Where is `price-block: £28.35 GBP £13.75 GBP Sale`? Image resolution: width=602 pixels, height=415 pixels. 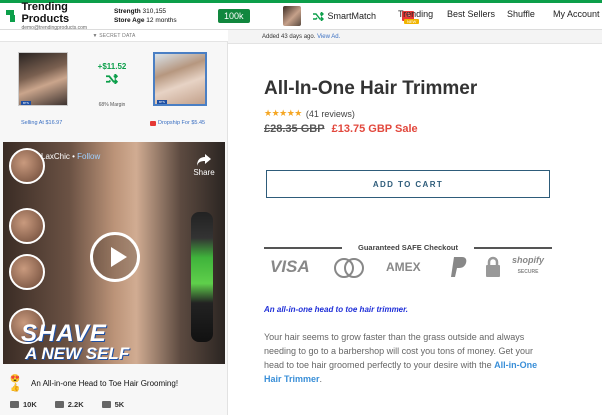
price-block: £28.35 GBP £13.75 GBP Sale is located at coordinates (341, 129).